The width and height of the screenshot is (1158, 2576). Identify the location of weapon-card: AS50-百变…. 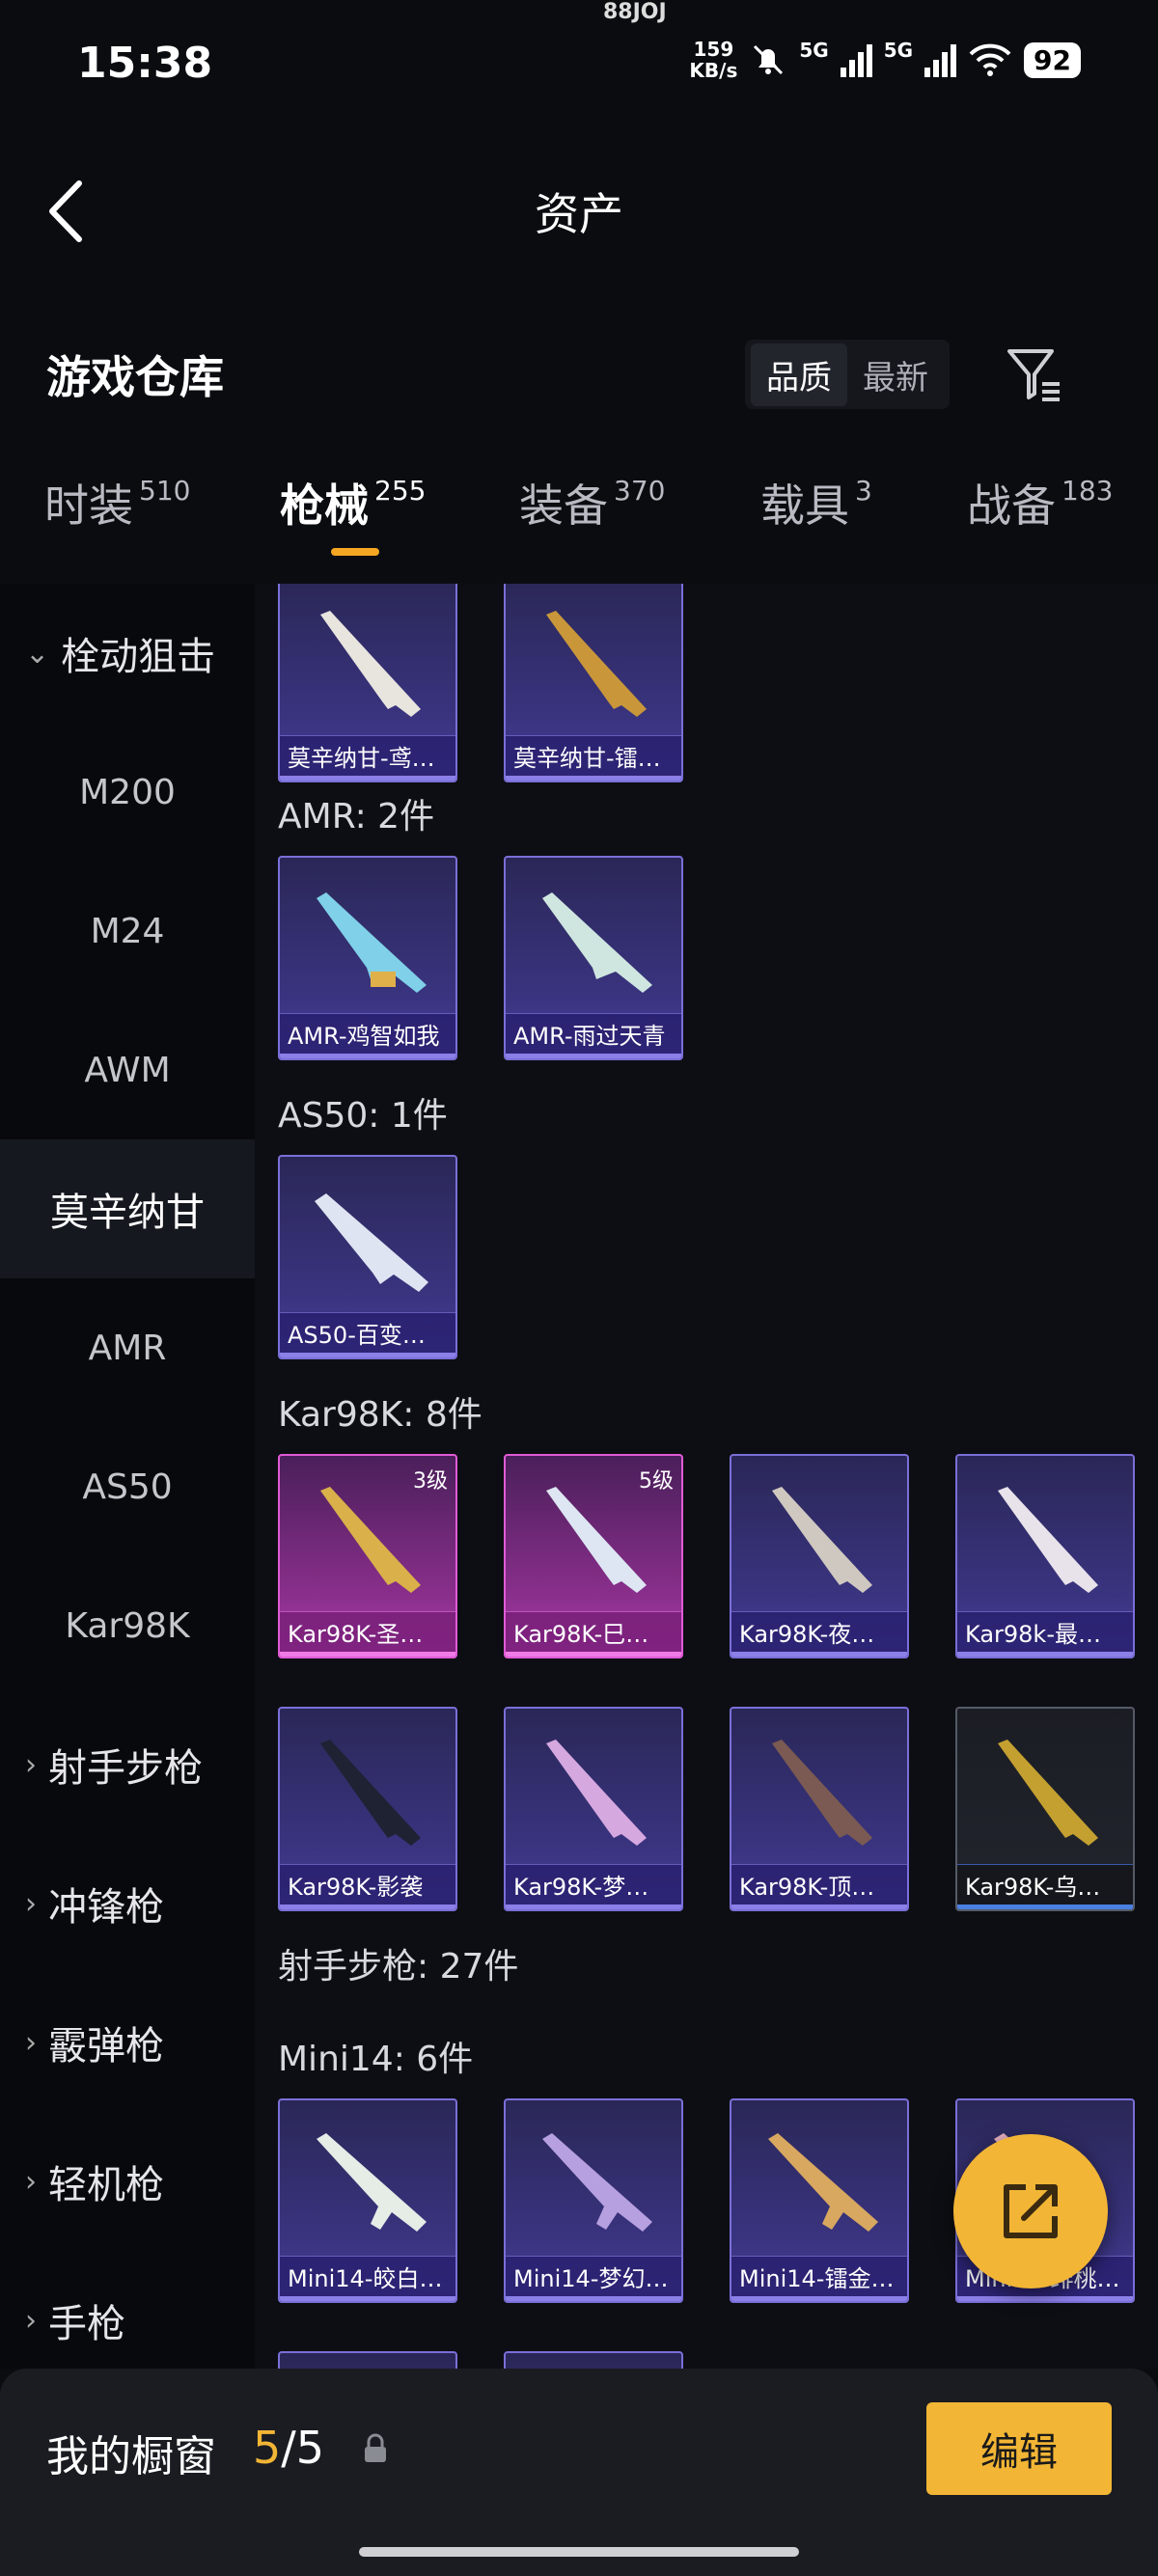
(367, 1257).